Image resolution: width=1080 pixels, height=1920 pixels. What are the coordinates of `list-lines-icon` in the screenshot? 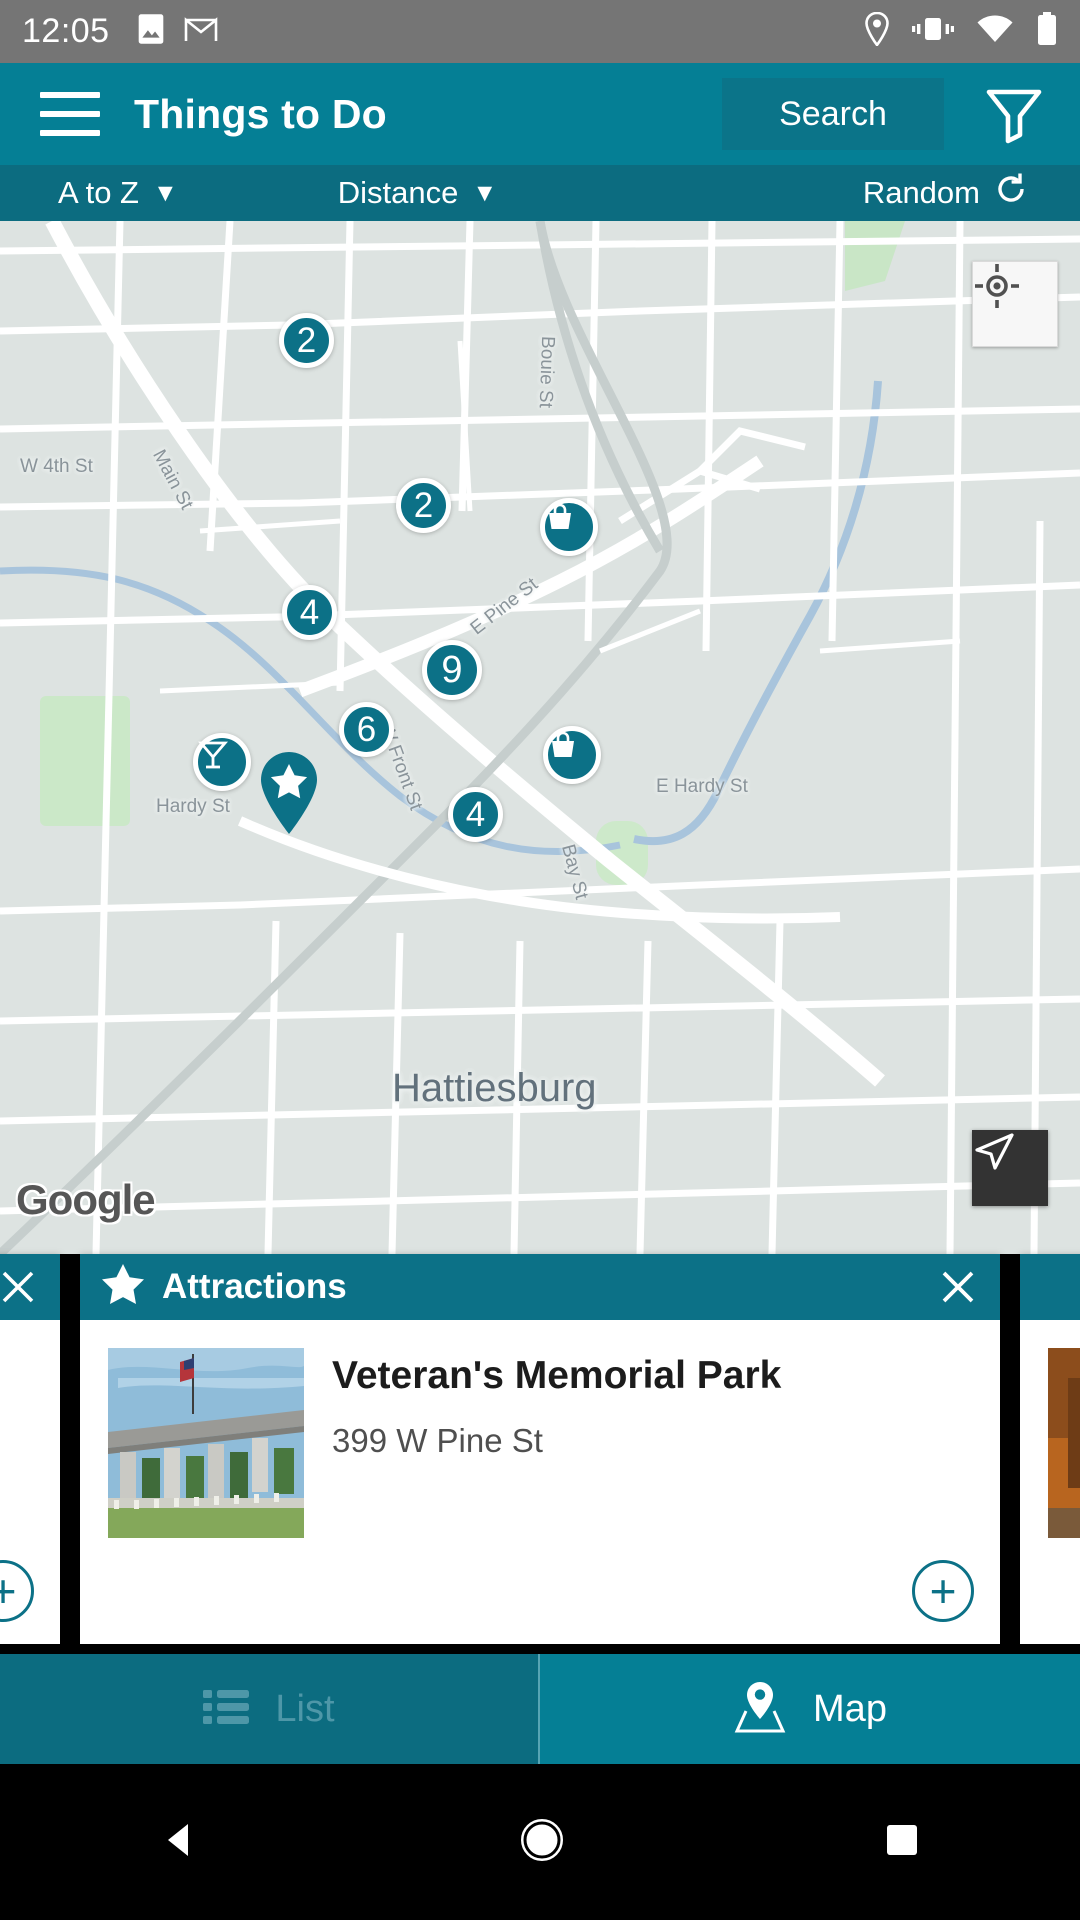 It's located at (226, 1709).